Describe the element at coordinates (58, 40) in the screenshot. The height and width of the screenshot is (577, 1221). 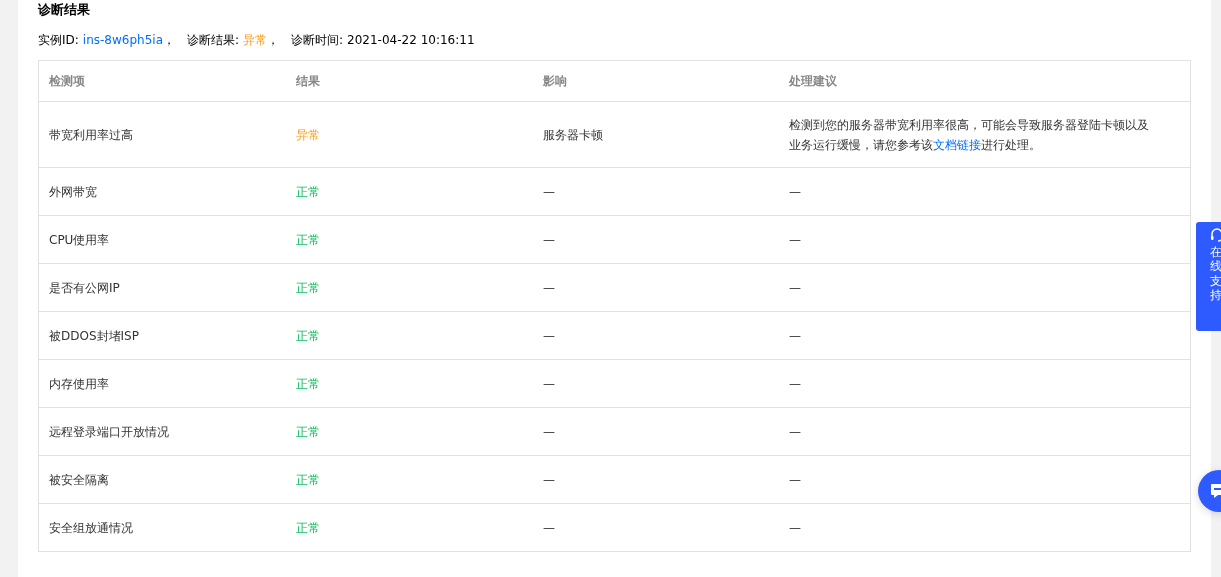
I see `summary-label: 实例ID:` at that location.